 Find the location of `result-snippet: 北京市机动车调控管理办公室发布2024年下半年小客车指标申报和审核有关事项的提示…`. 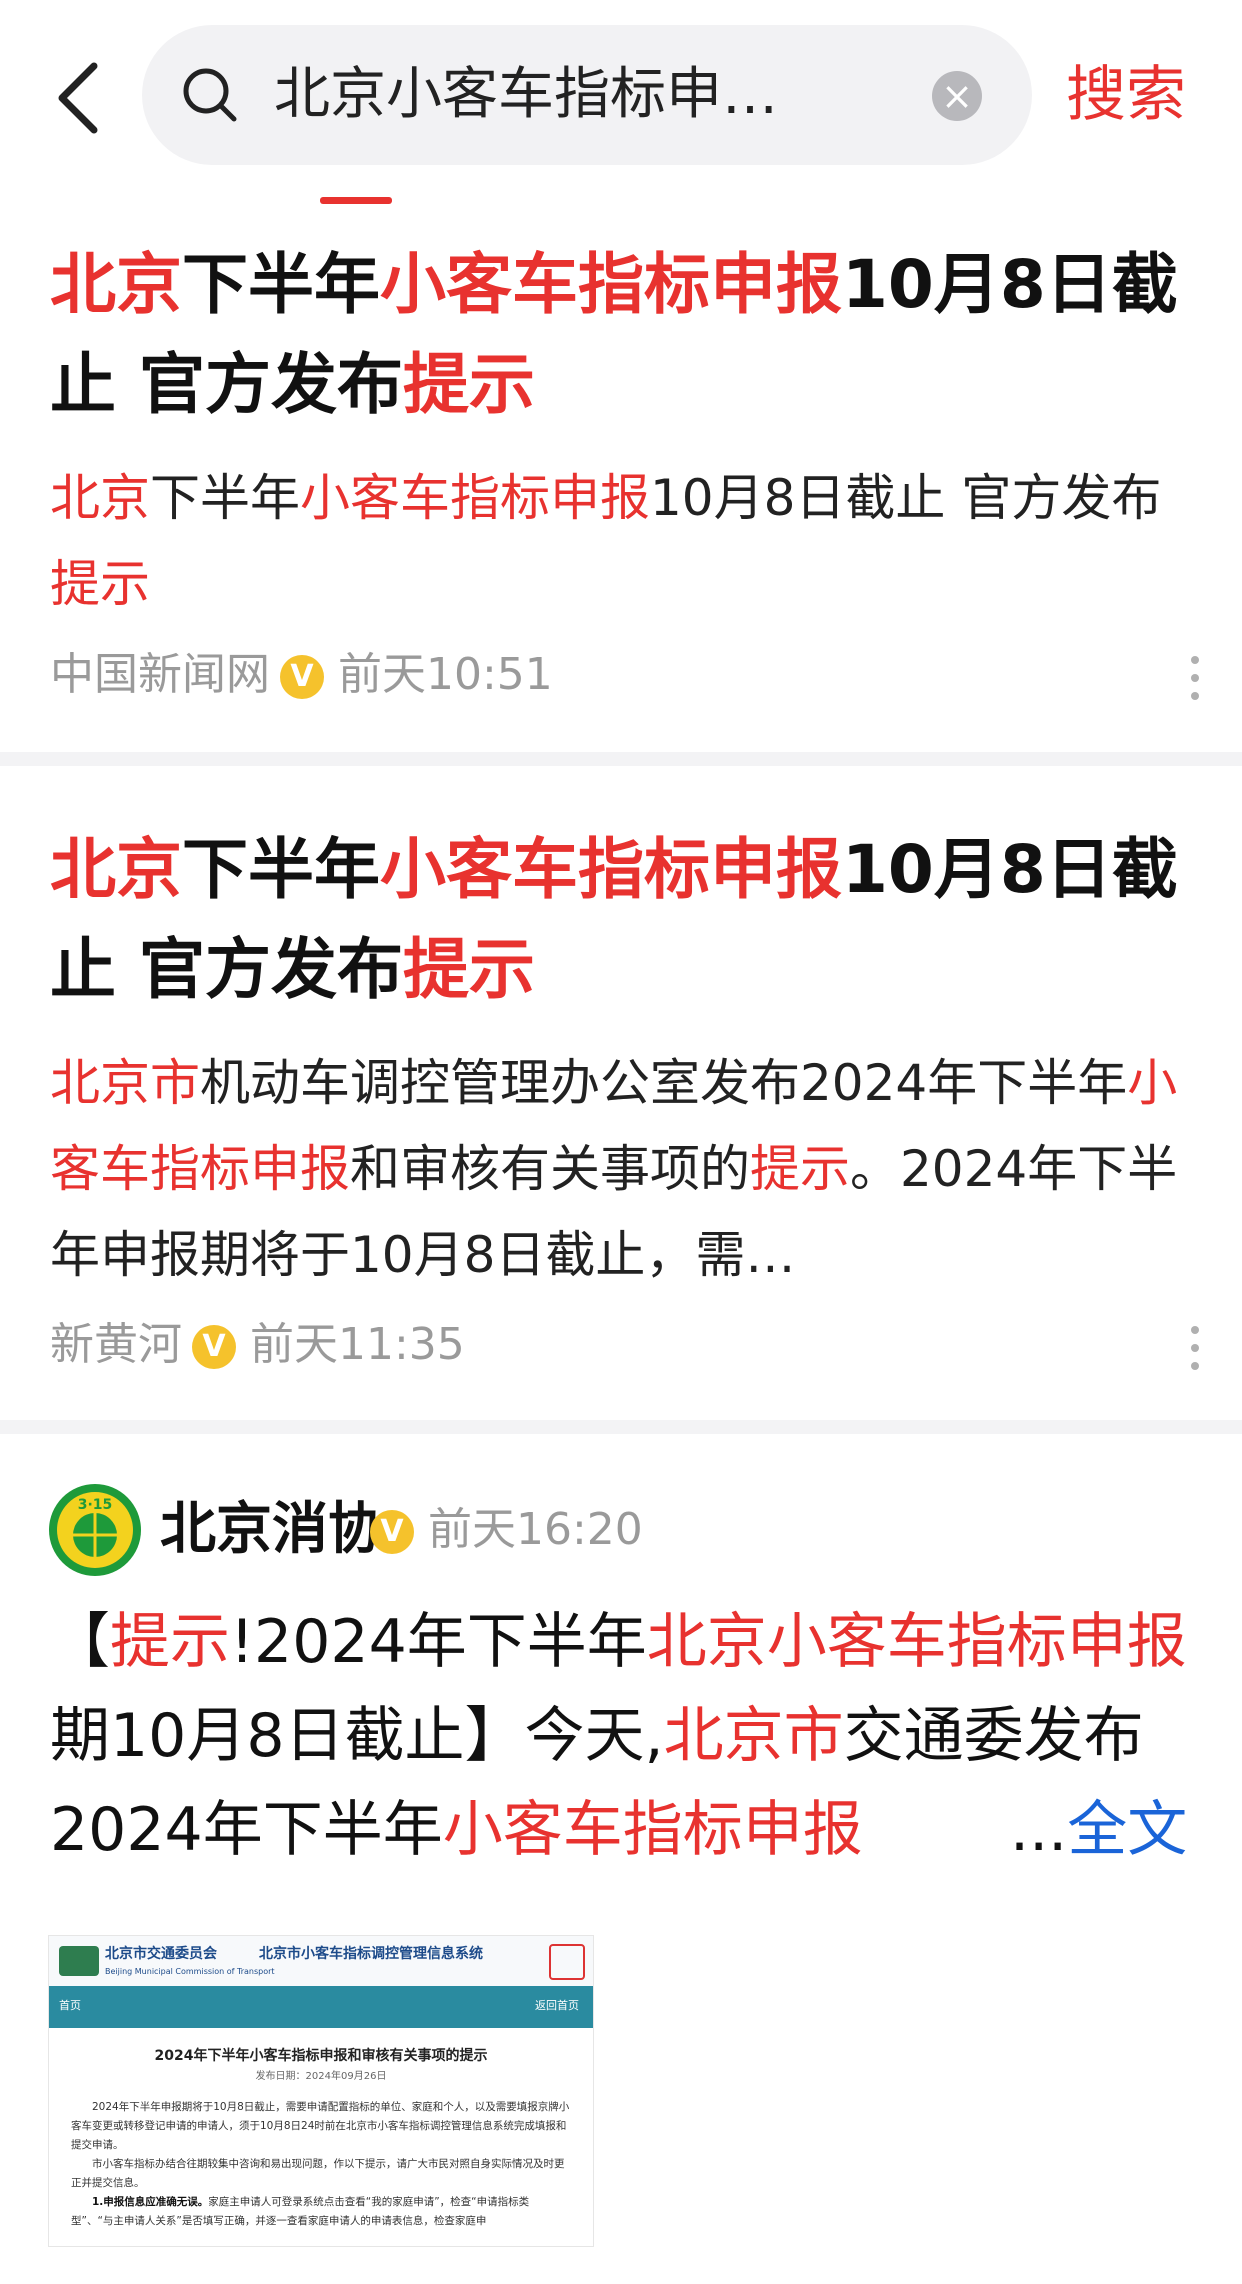

result-snippet: 北京市机动车调控管理办公室发布2024年下半年小客车指标申报和审核有关事项的提示… is located at coordinates (625, 1169).